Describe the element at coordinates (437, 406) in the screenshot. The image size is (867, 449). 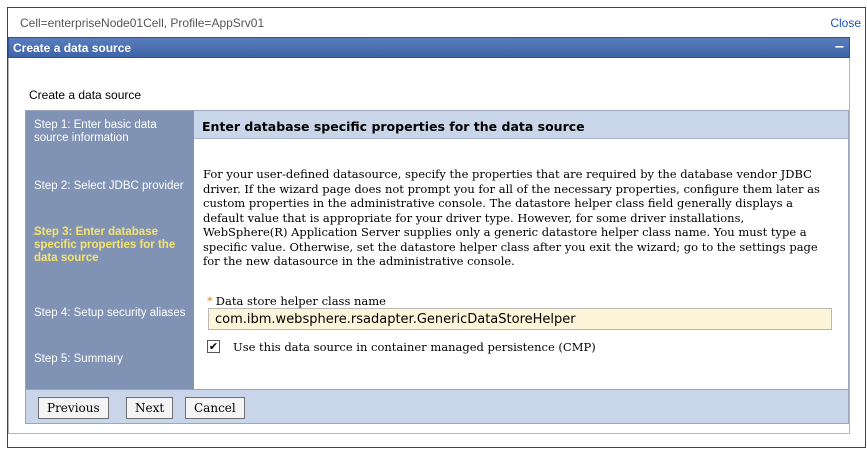
I see `button-bar: Previous Next Cancel` at that location.